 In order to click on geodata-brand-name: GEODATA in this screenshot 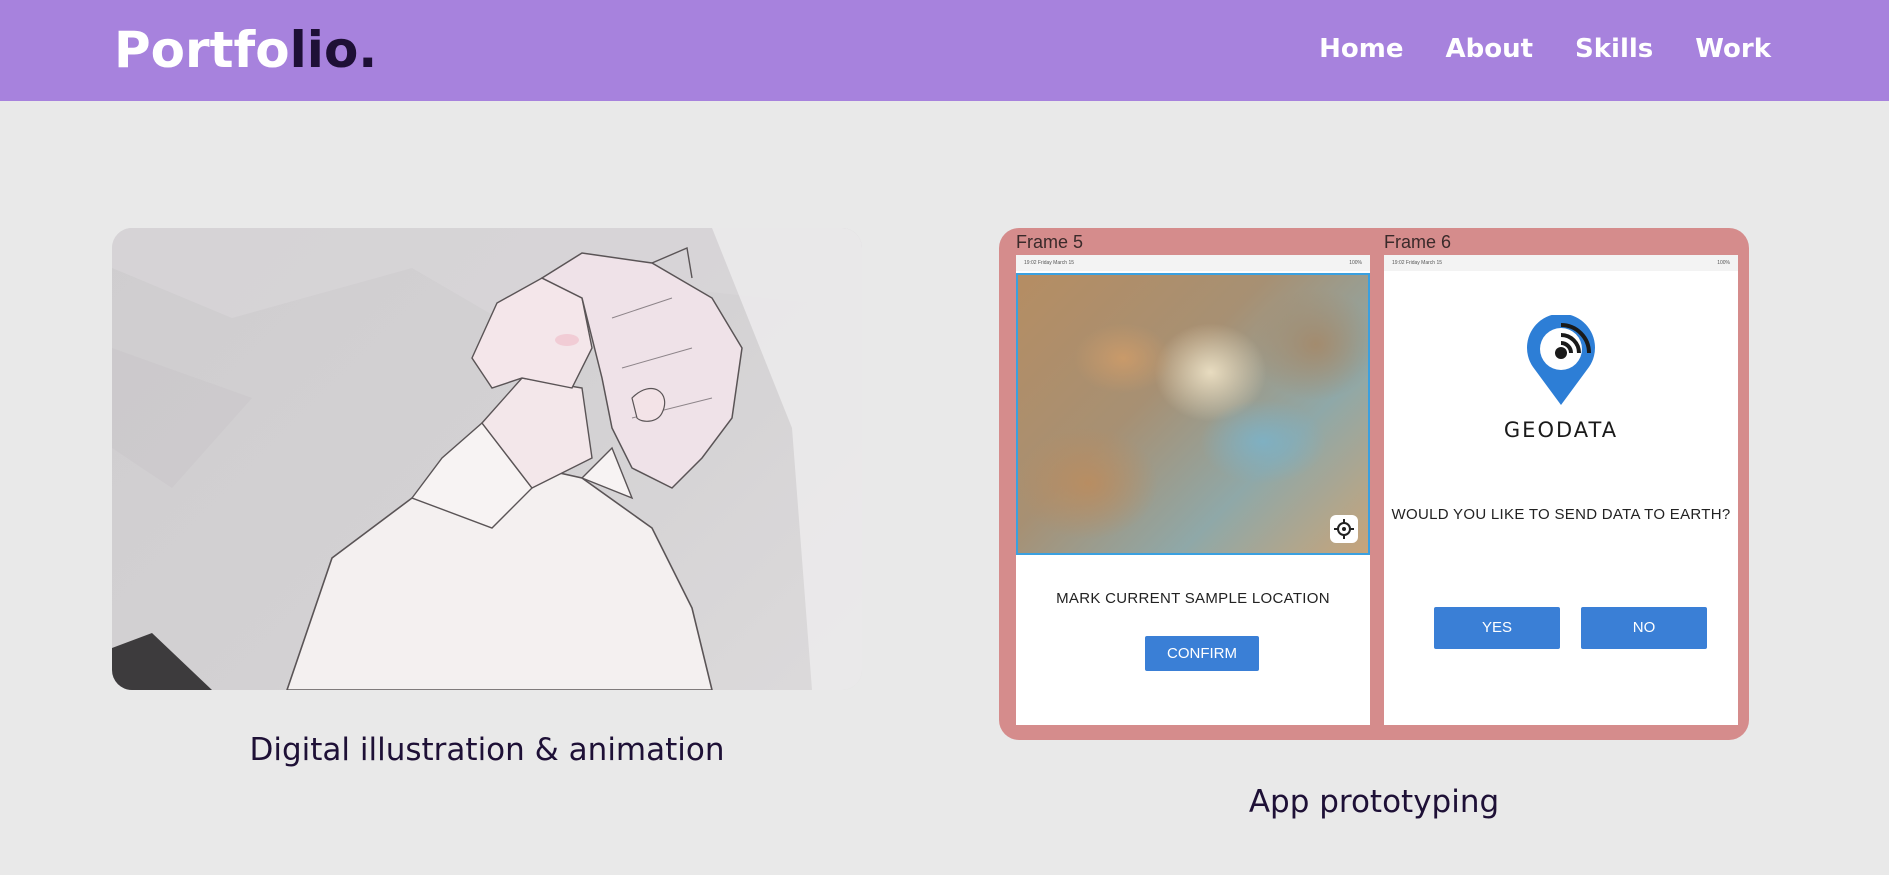, I will do `click(1561, 430)`.